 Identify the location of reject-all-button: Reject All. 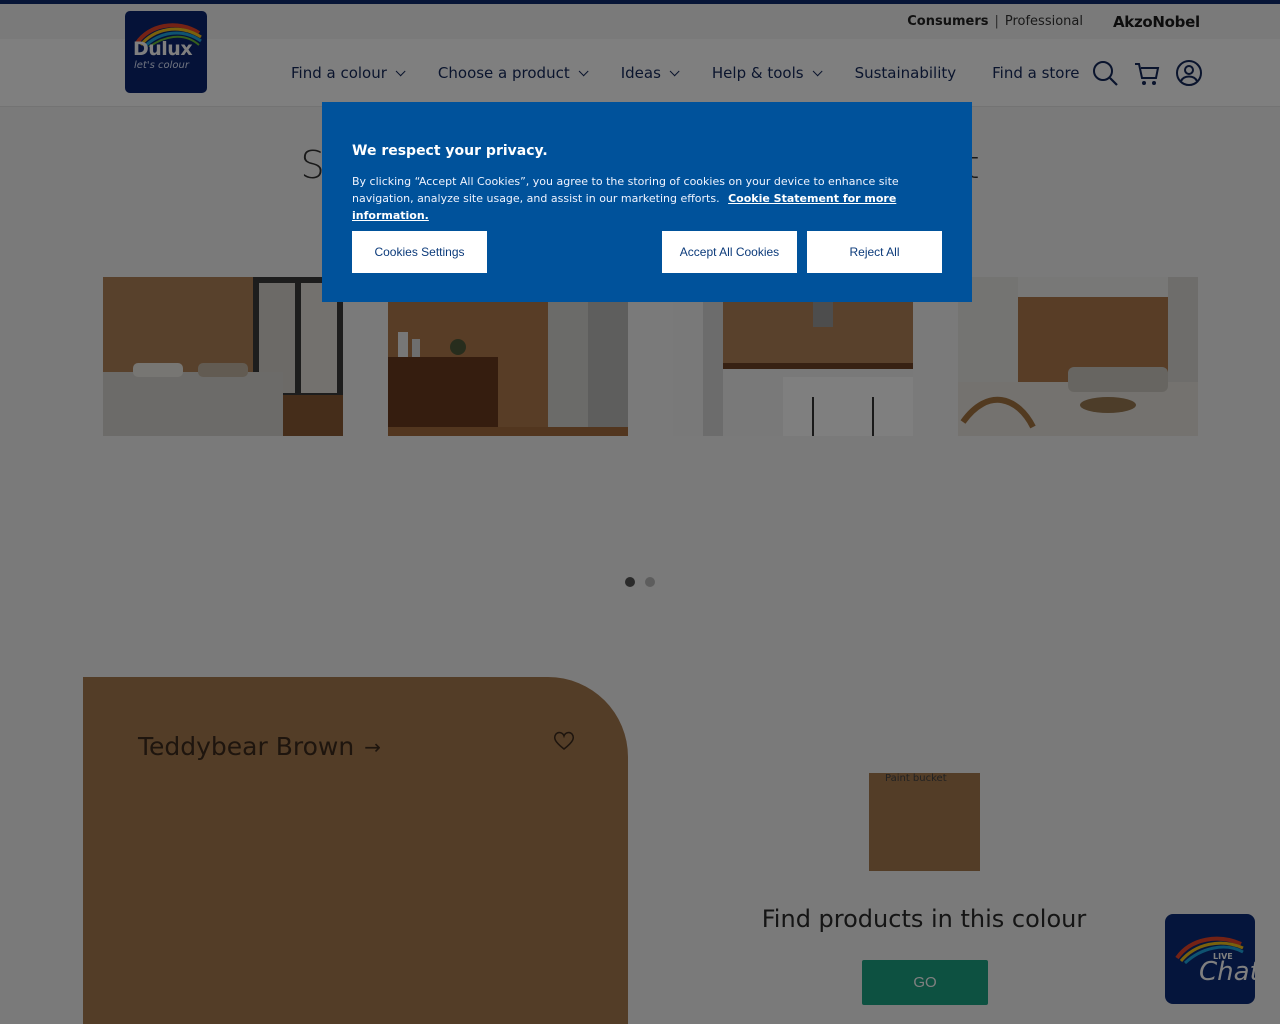
(874, 252).